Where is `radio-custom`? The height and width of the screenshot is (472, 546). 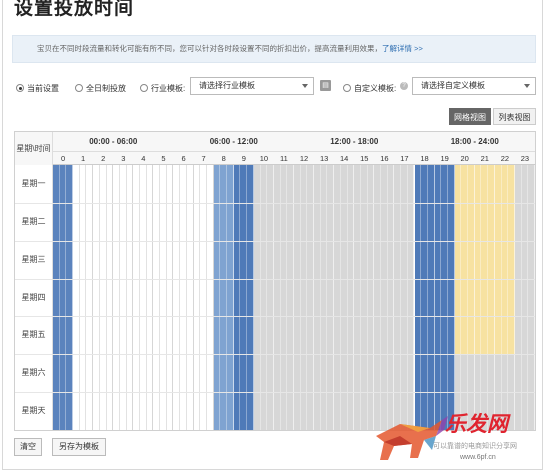
radio-custom is located at coordinates (347, 88).